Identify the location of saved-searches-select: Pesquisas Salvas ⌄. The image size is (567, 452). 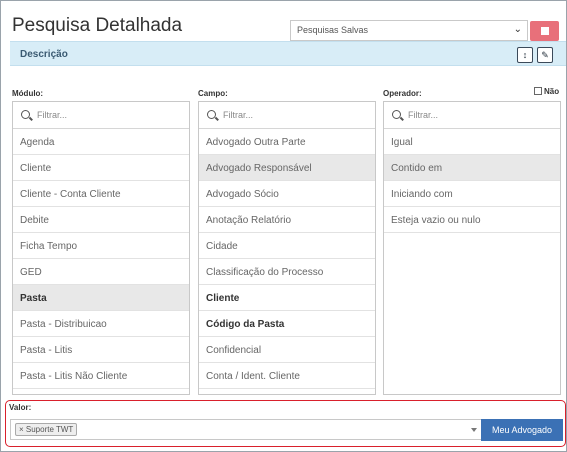
(409, 30).